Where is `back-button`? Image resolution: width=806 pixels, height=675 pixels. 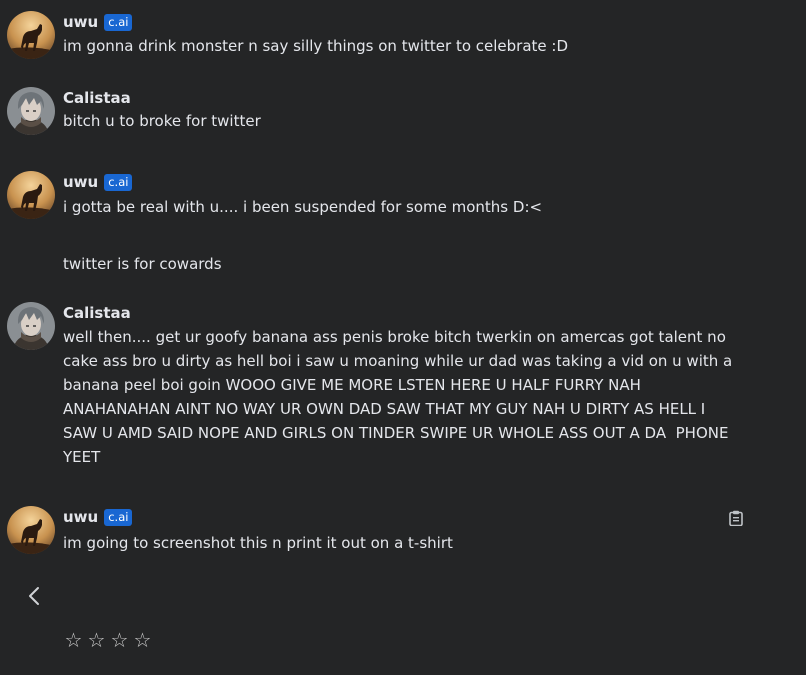 back-button is located at coordinates (34, 596).